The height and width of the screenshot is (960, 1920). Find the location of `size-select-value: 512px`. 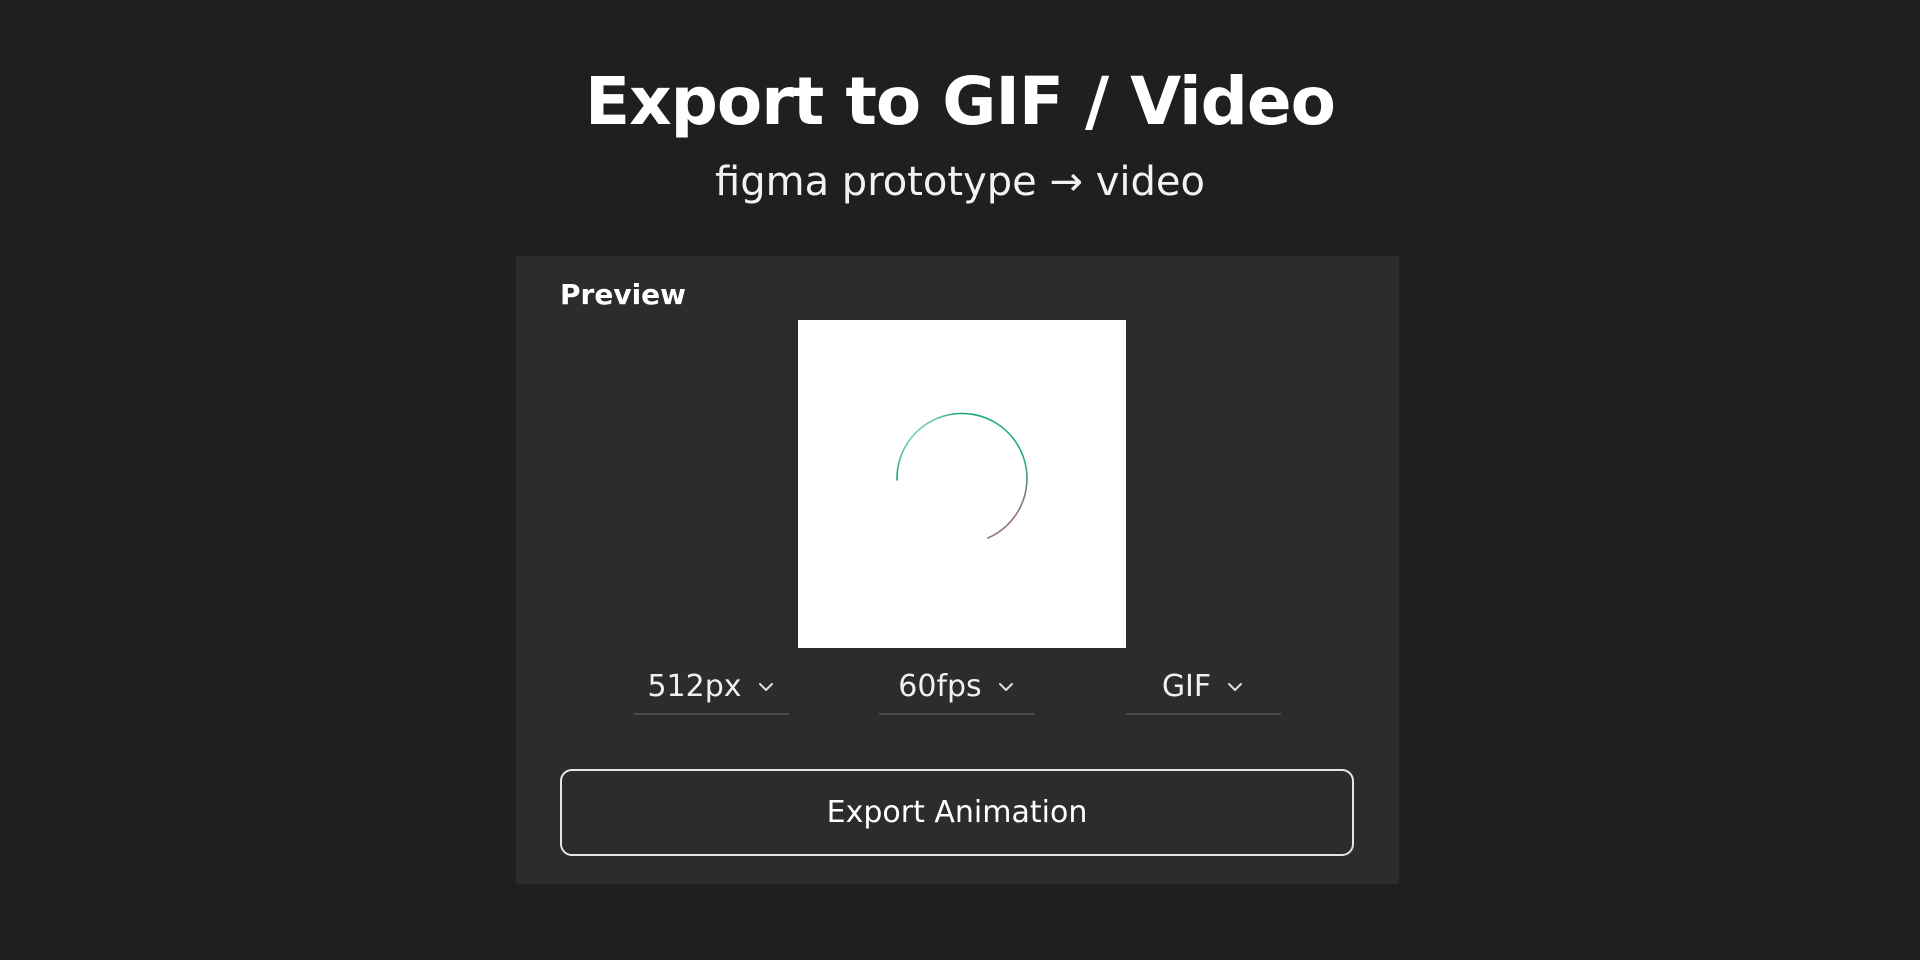

size-select-value: 512px is located at coordinates (694, 686).